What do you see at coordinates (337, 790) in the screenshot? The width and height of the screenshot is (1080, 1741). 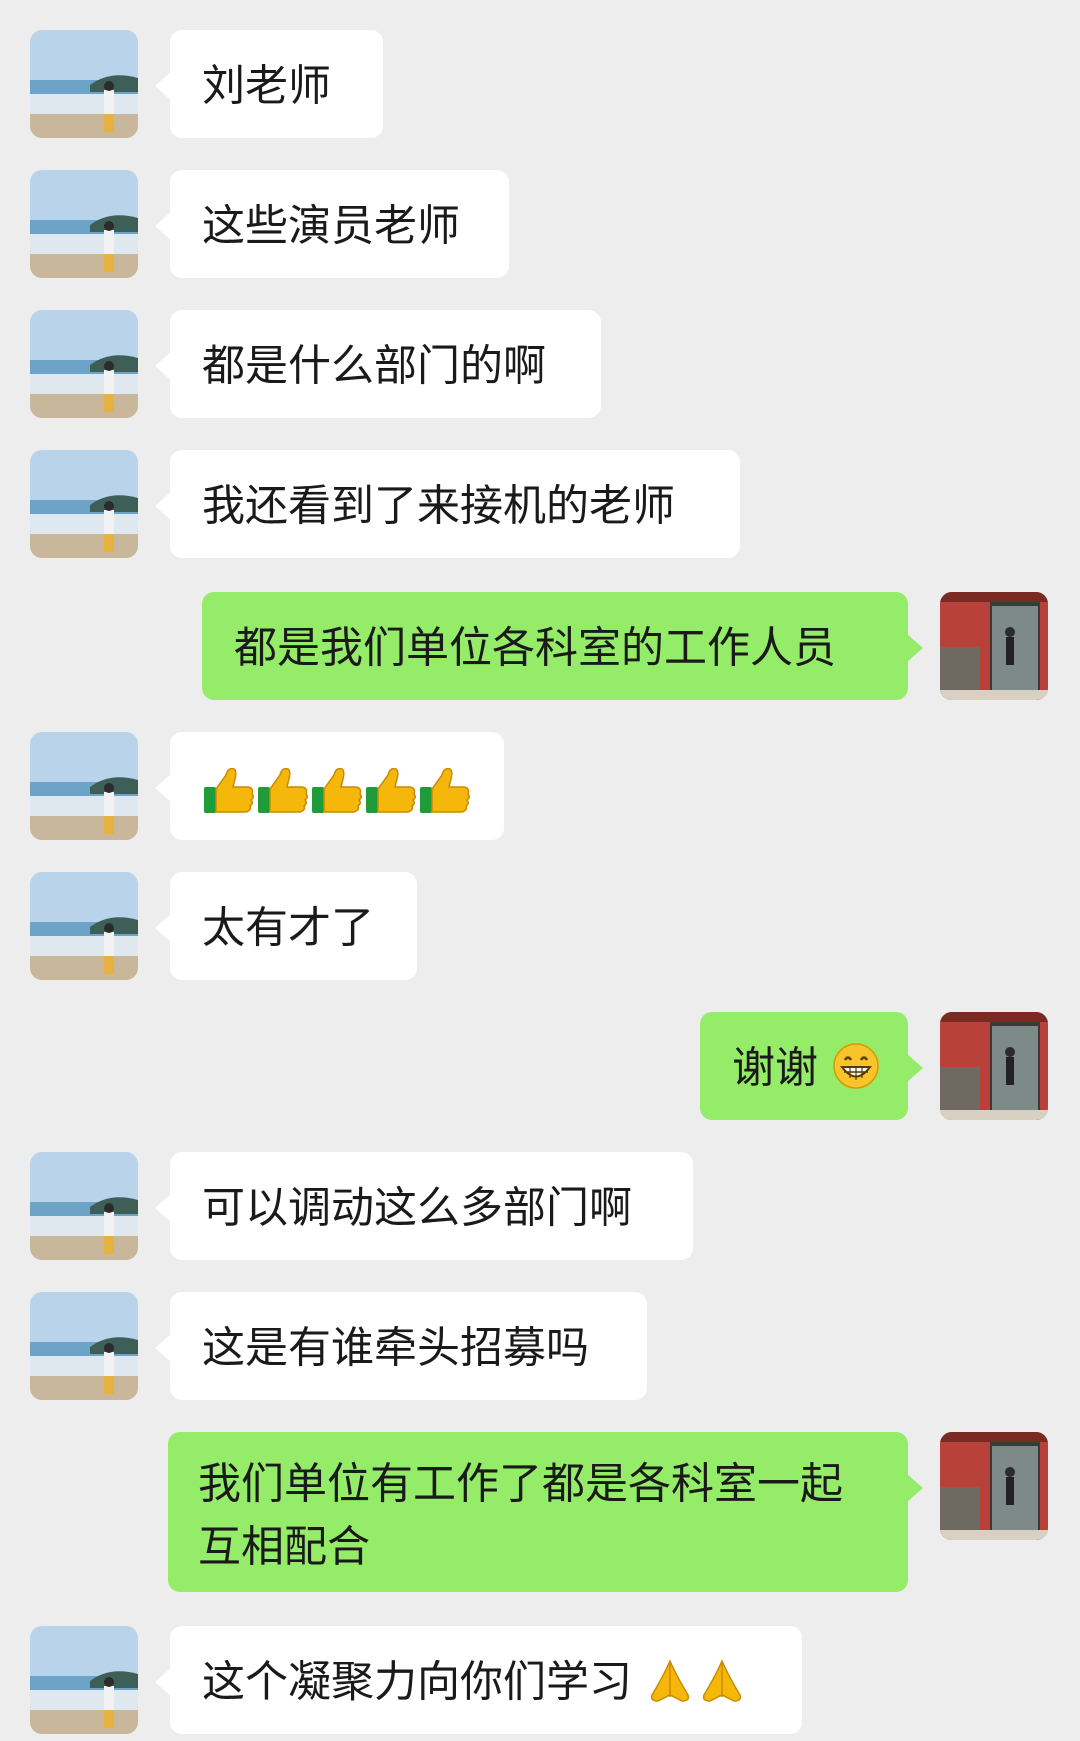 I see `thumbs-up-icon` at bounding box center [337, 790].